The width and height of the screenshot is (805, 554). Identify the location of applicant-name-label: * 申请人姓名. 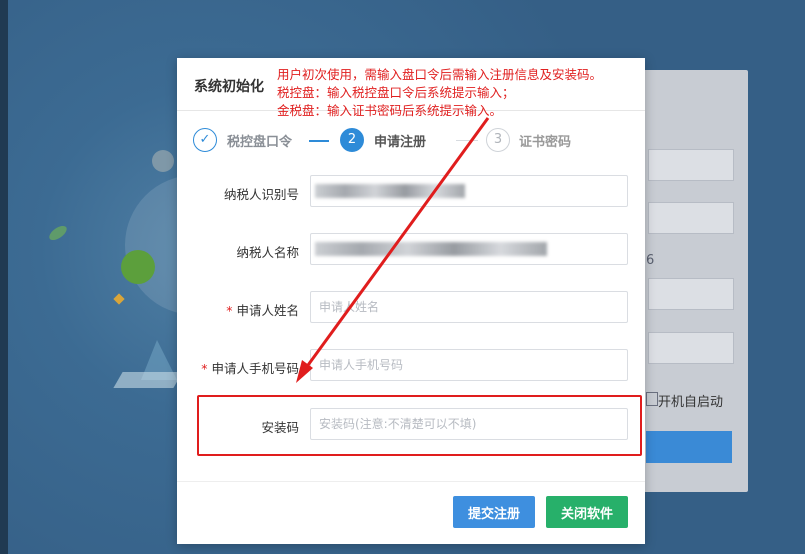
(262, 309).